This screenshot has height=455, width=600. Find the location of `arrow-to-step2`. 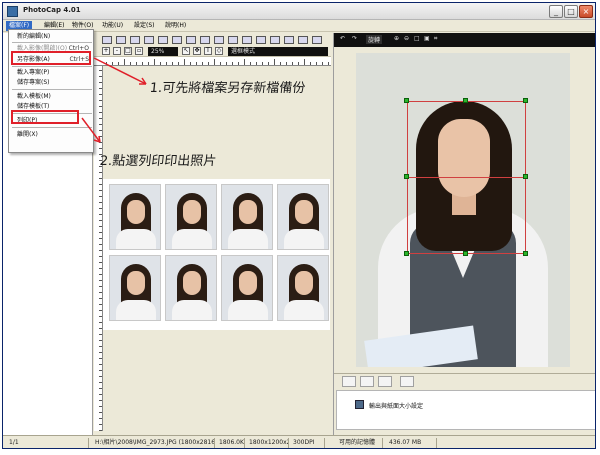

arrow-to-step2 is located at coordinates (91, 130).